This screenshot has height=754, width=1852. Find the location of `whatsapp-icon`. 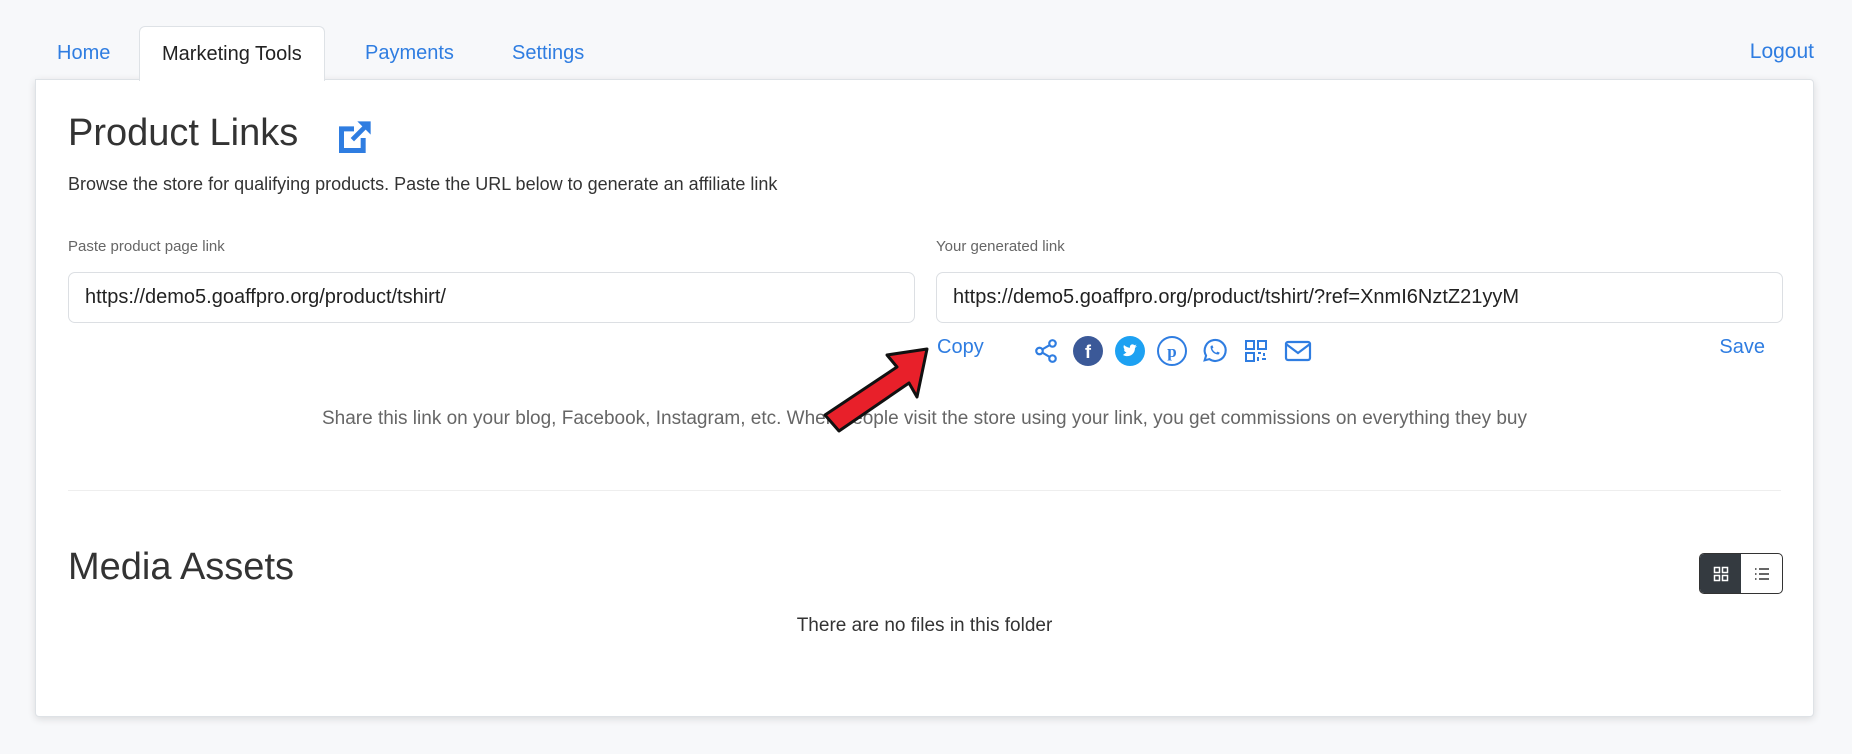

whatsapp-icon is located at coordinates (1214, 351).